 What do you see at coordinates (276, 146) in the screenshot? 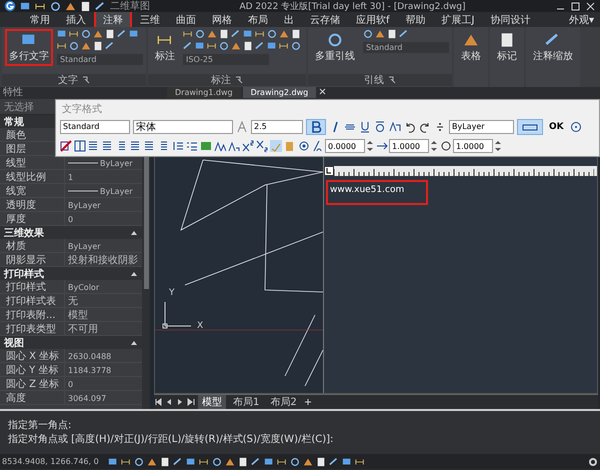
I see `spell-check-icon` at bounding box center [276, 146].